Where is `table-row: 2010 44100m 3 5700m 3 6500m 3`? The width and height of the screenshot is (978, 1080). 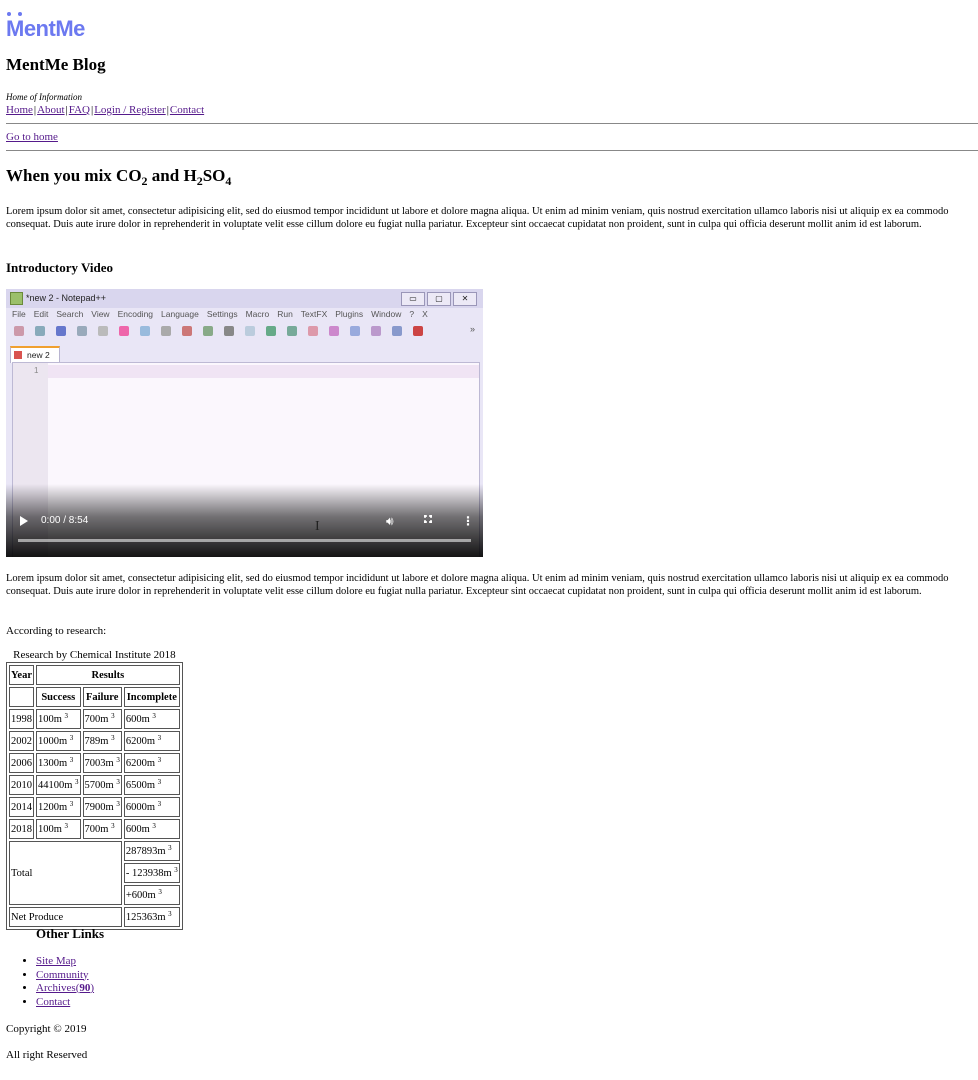 table-row: 2010 44100m 3 5700m 3 6500m 3 is located at coordinates (94, 785).